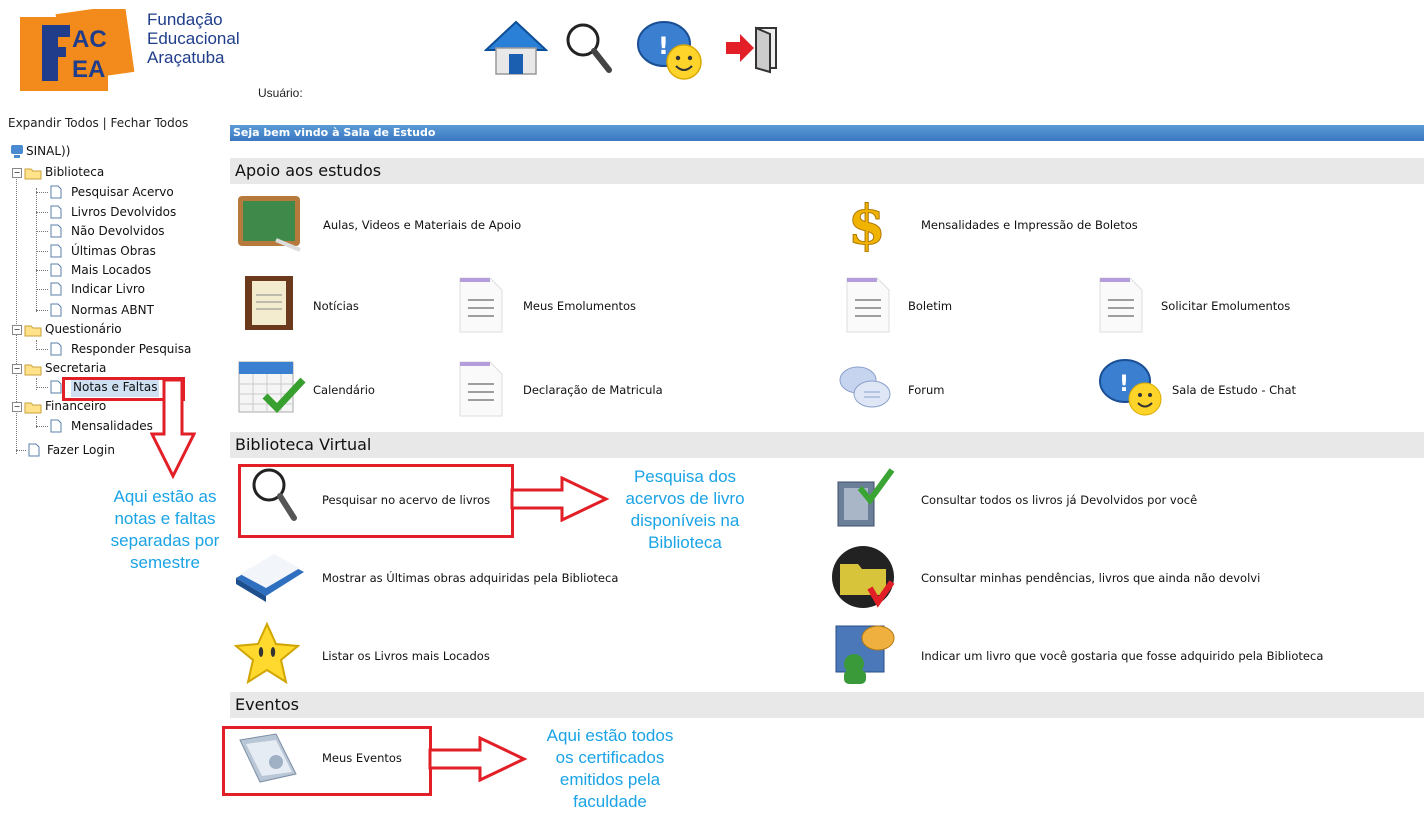 The image size is (1424, 816). What do you see at coordinates (827, 445) in the screenshot?
I see `section-biblioteca-virtual: Biblioteca Virtual` at bounding box center [827, 445].